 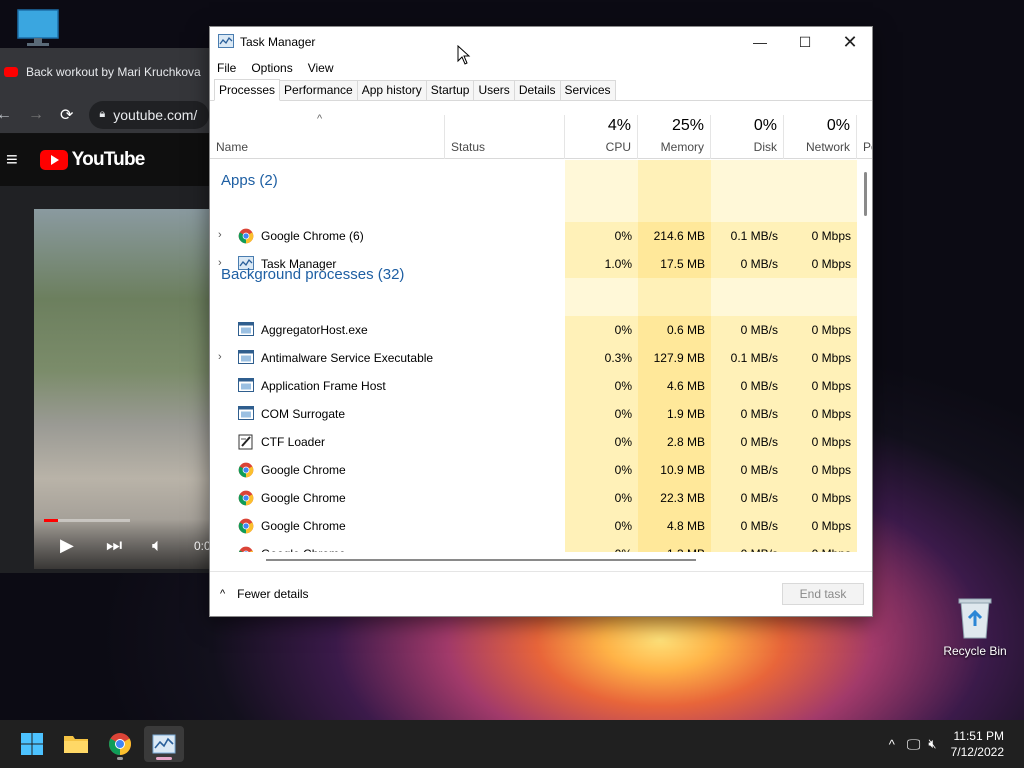 What do you see at coordinates (975, 627) in the screenshot?
I see `recycle-bin: Recycle Bin` at bounding box center [975, 627].